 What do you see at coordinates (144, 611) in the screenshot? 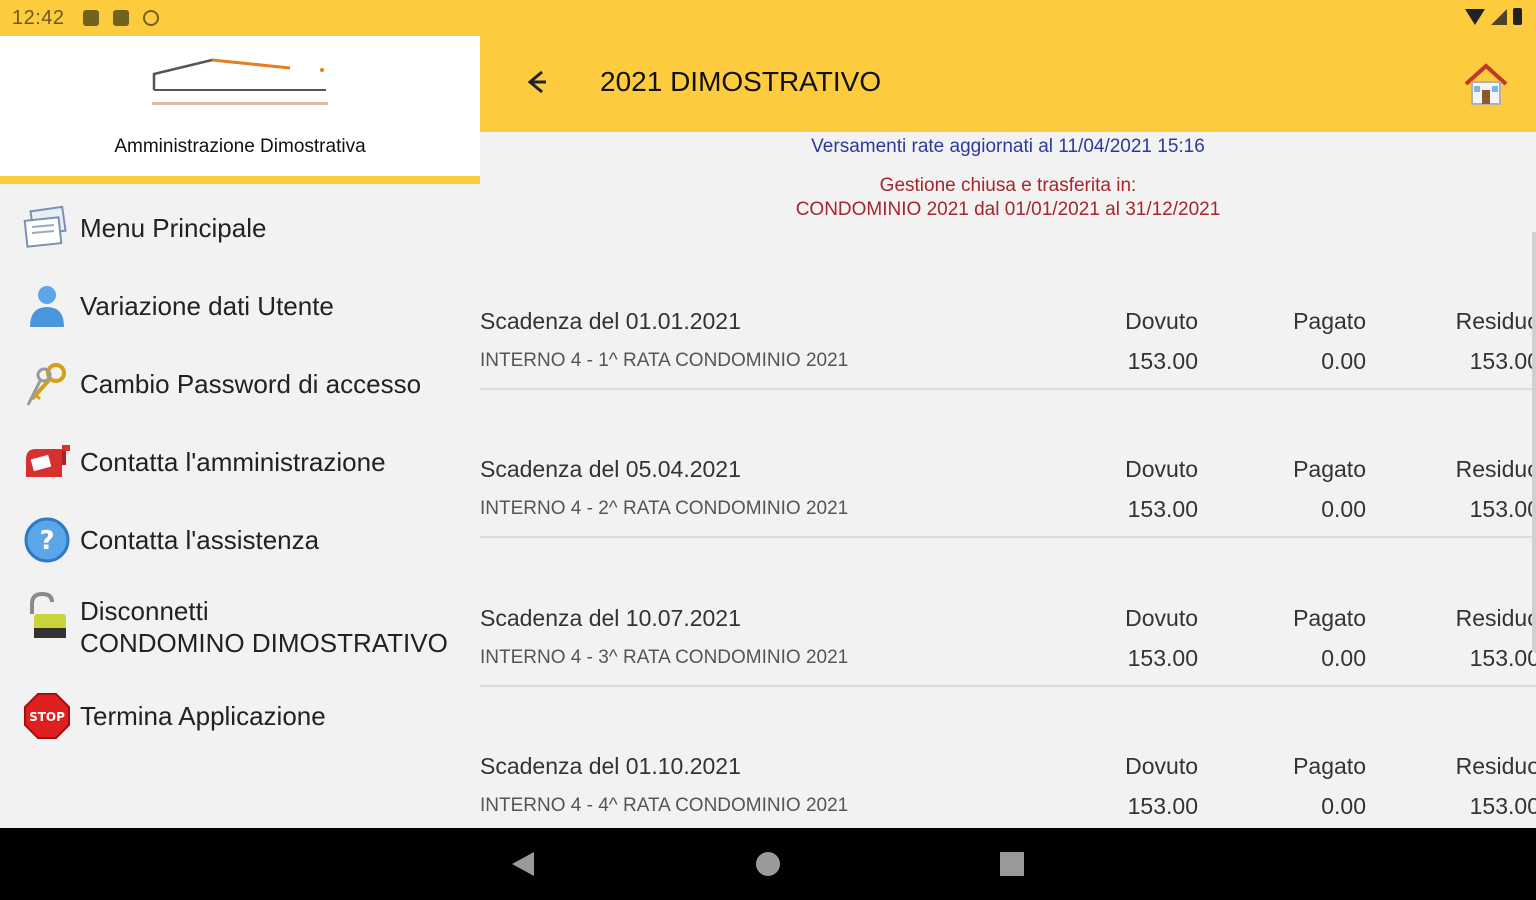
I see `menu-item-label: Disconnetti` at bounding box center [144, 611].